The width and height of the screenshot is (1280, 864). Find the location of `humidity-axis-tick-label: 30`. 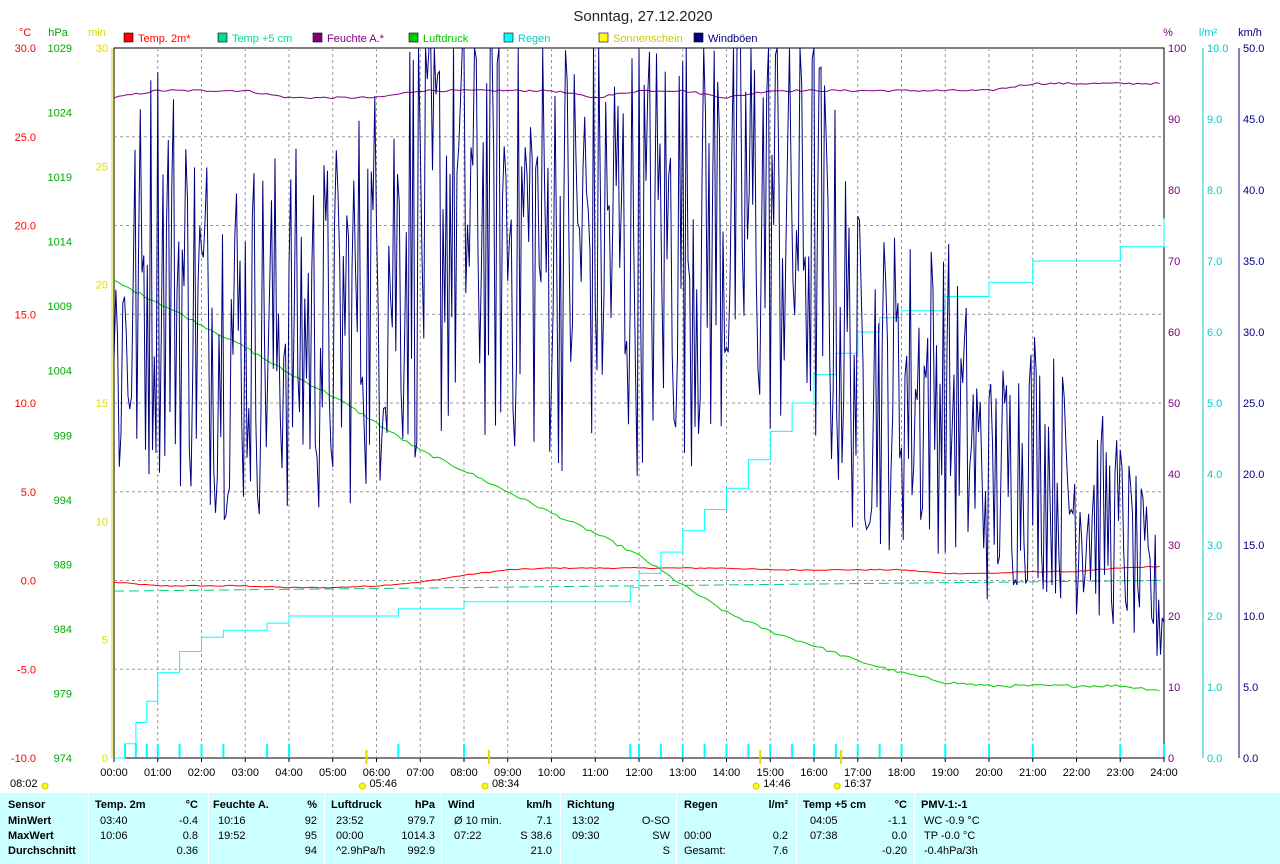

humidity-axis-tick-label: 30 is located at coordinates (1174, 546).